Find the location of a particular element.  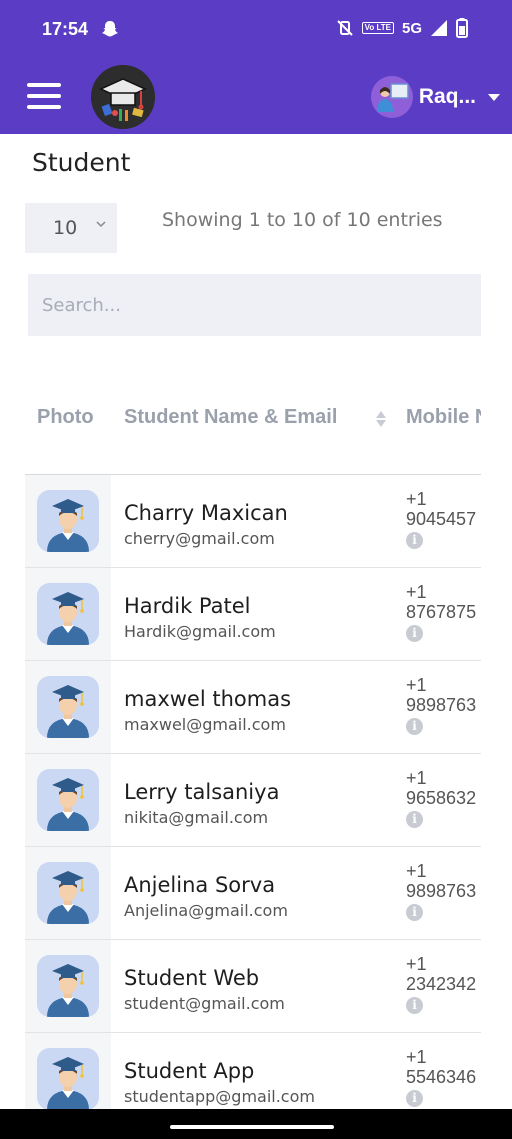

app-logo is located at coordinates (123, 97).